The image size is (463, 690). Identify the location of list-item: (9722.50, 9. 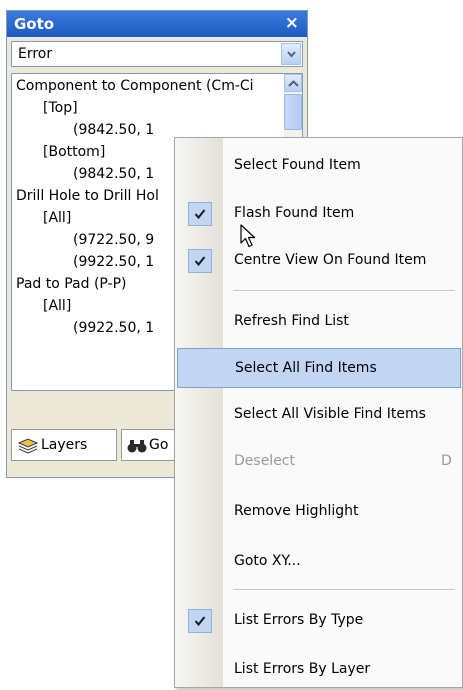
(113, 240).